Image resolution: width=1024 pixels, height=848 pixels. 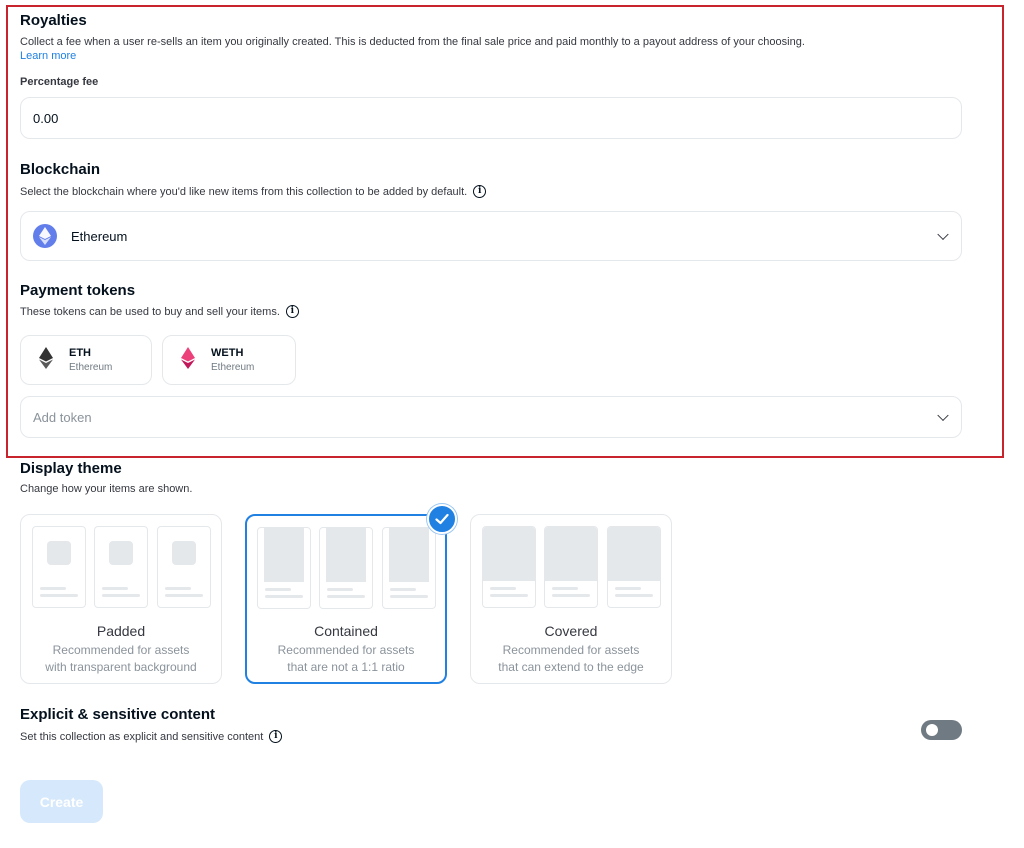 What do you see at coordinates (442, 519) in the screenshot?
I see `check-icon` at bounding box center [442, 519].